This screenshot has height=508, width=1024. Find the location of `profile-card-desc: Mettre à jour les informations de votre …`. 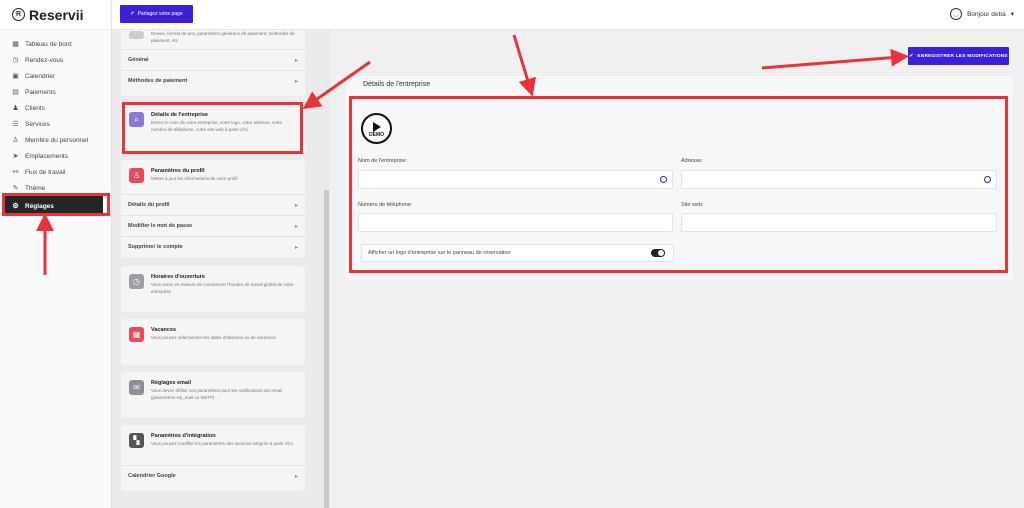

profile-card-desc: Mettre à jour les informations de votre … is located at coordinates (194, 178).